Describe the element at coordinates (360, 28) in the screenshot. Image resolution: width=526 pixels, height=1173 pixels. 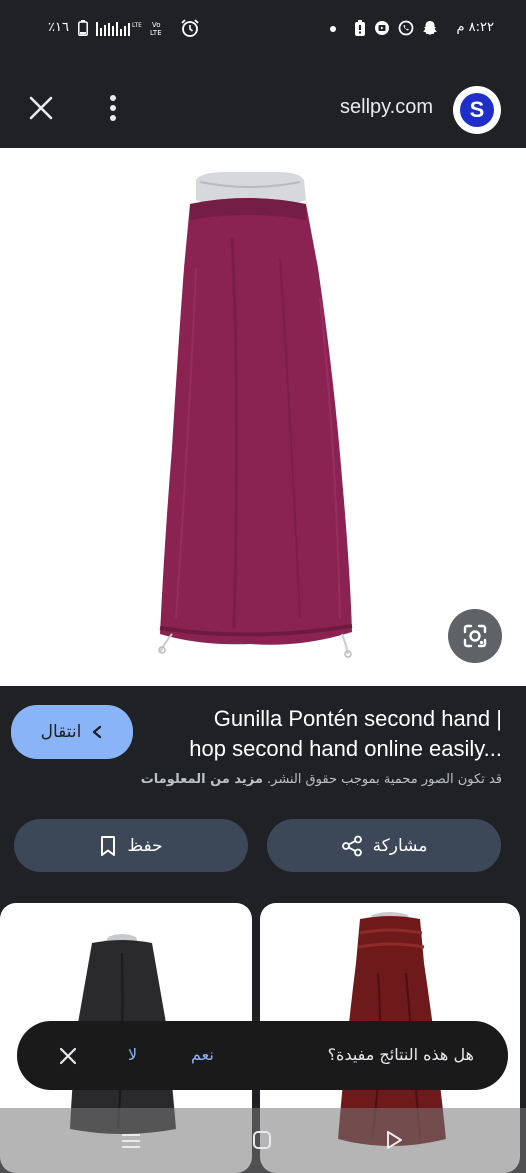
I see `battery-alert-icon` at that location.